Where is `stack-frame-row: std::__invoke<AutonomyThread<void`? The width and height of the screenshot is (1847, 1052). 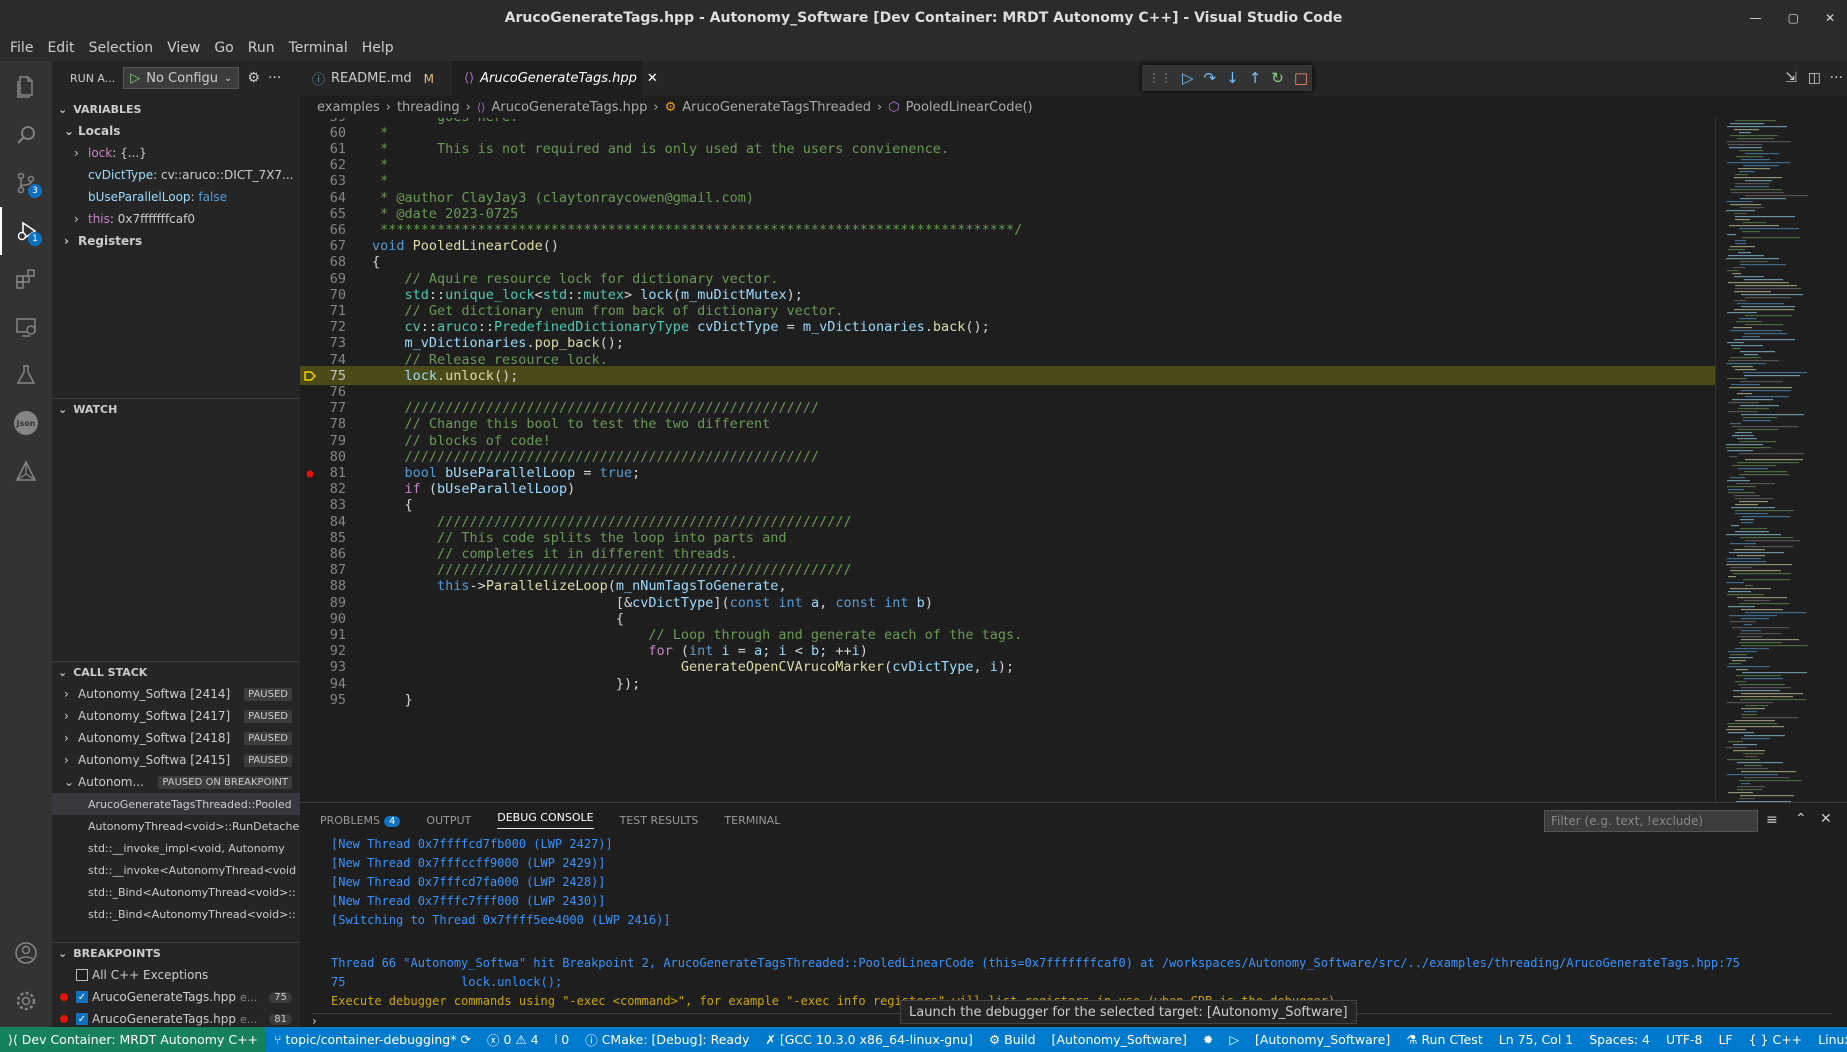
stack-frame-row: std::__invoke<AutonomyThread<void is located at coordinates (176, 870).